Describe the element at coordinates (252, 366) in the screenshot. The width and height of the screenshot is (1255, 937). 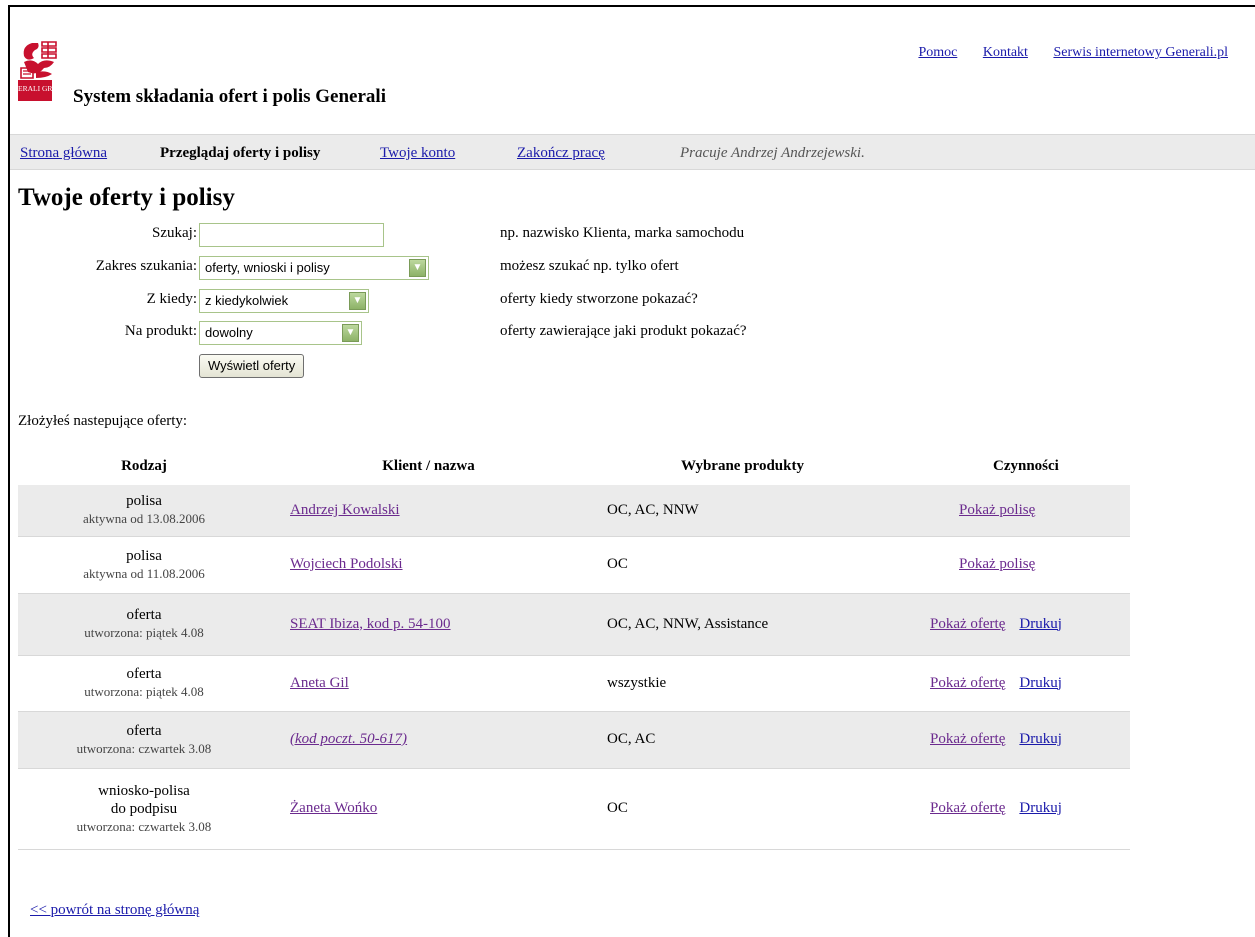
I see `show-offers-button: Wyświetl oferty` at that location.